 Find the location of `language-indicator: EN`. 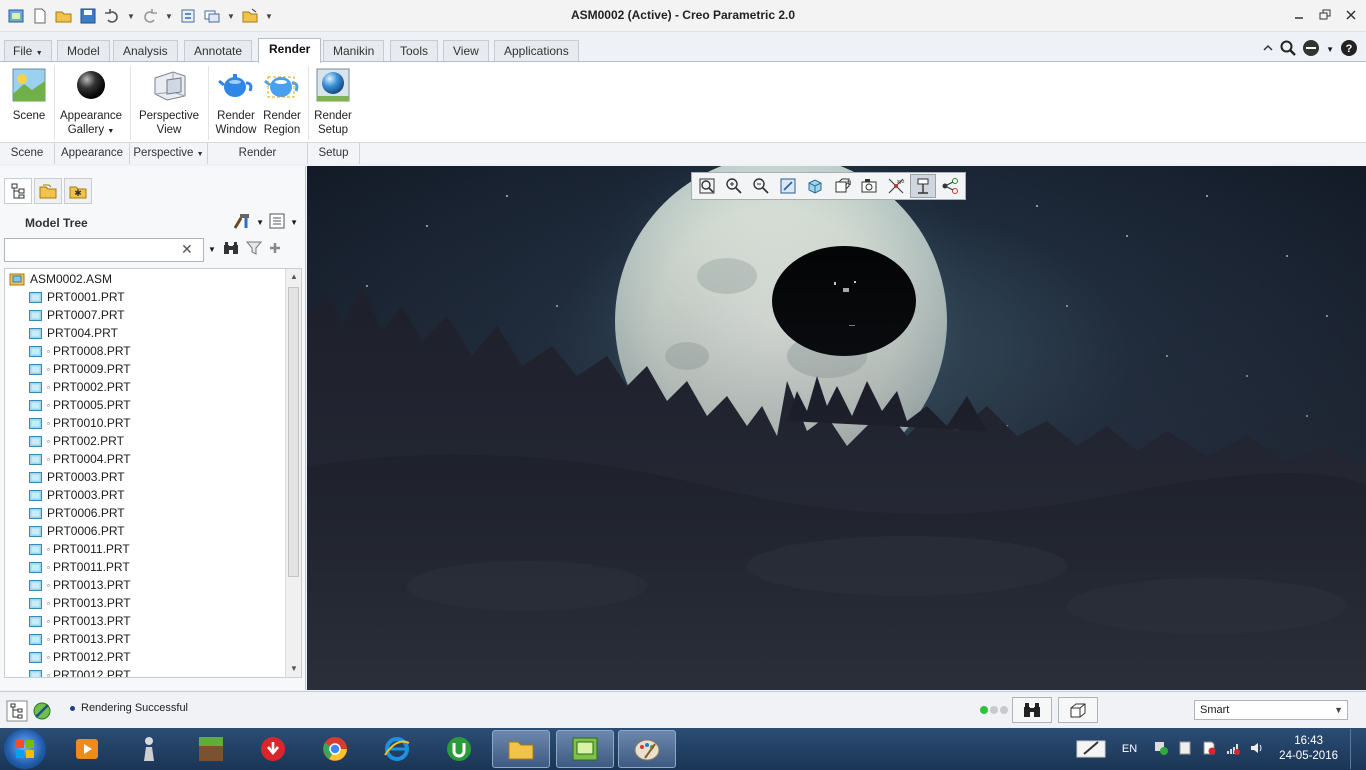

language-indicator: EN is located at coordinates (1129, 749).